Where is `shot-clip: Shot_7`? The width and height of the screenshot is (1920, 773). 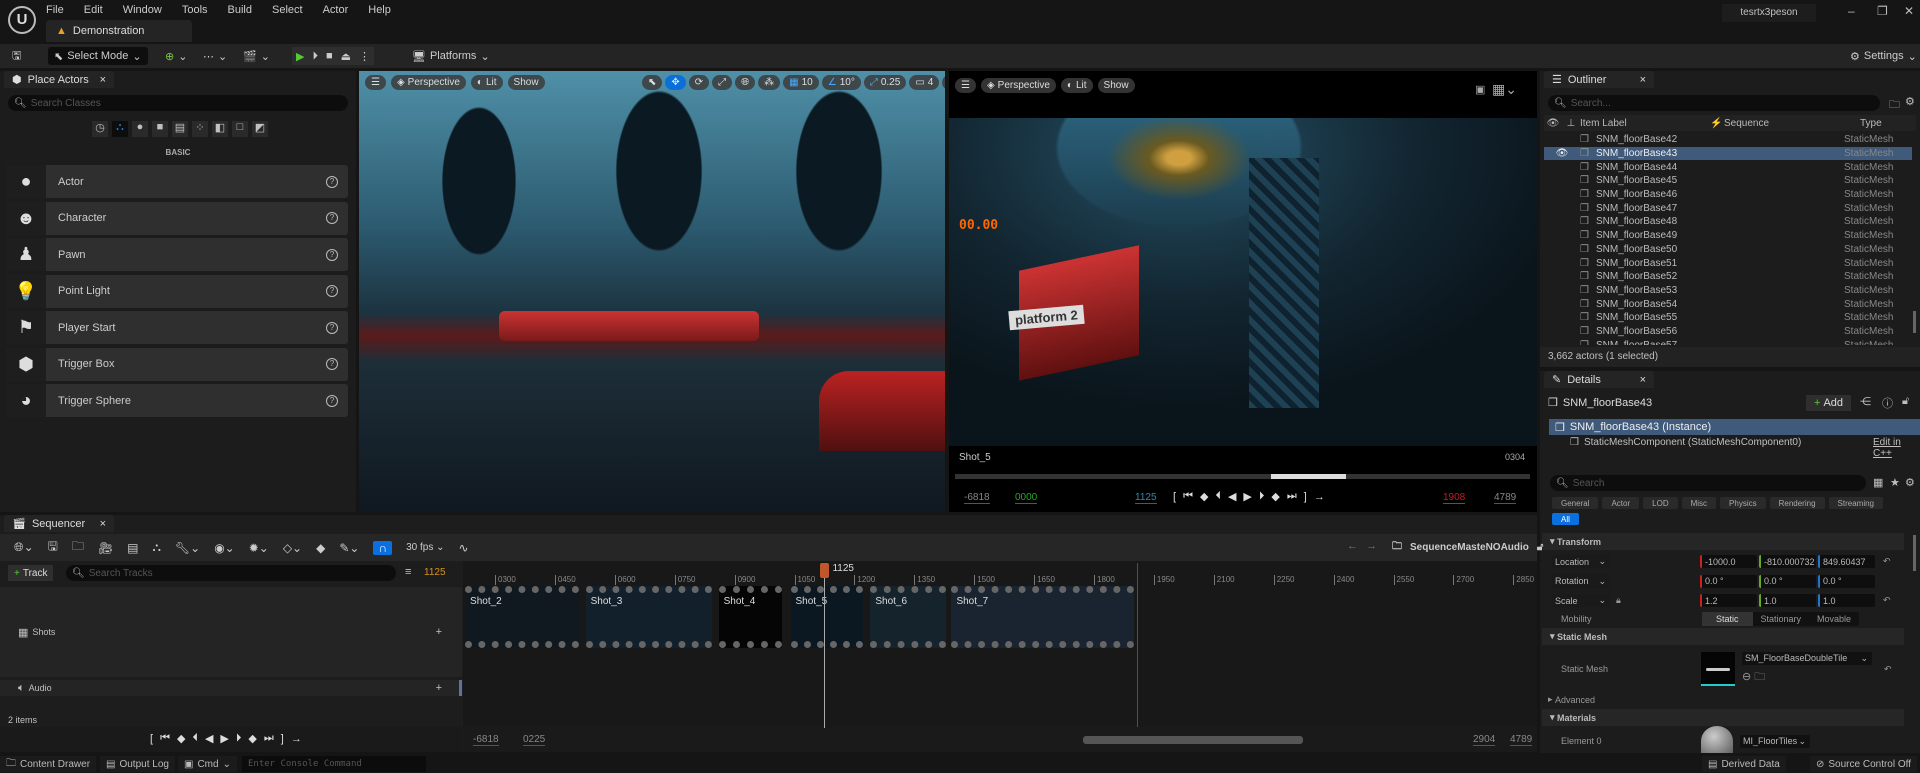
shot-clip: Shot_7 is located at coordinates (1043, 617).